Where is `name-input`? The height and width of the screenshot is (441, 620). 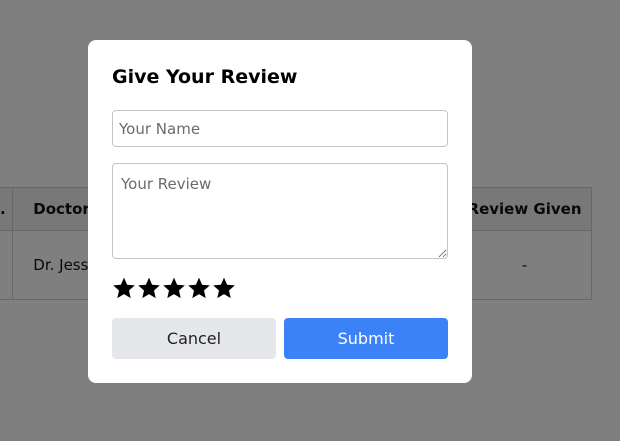
name-input is located at coordinates (280, 128).